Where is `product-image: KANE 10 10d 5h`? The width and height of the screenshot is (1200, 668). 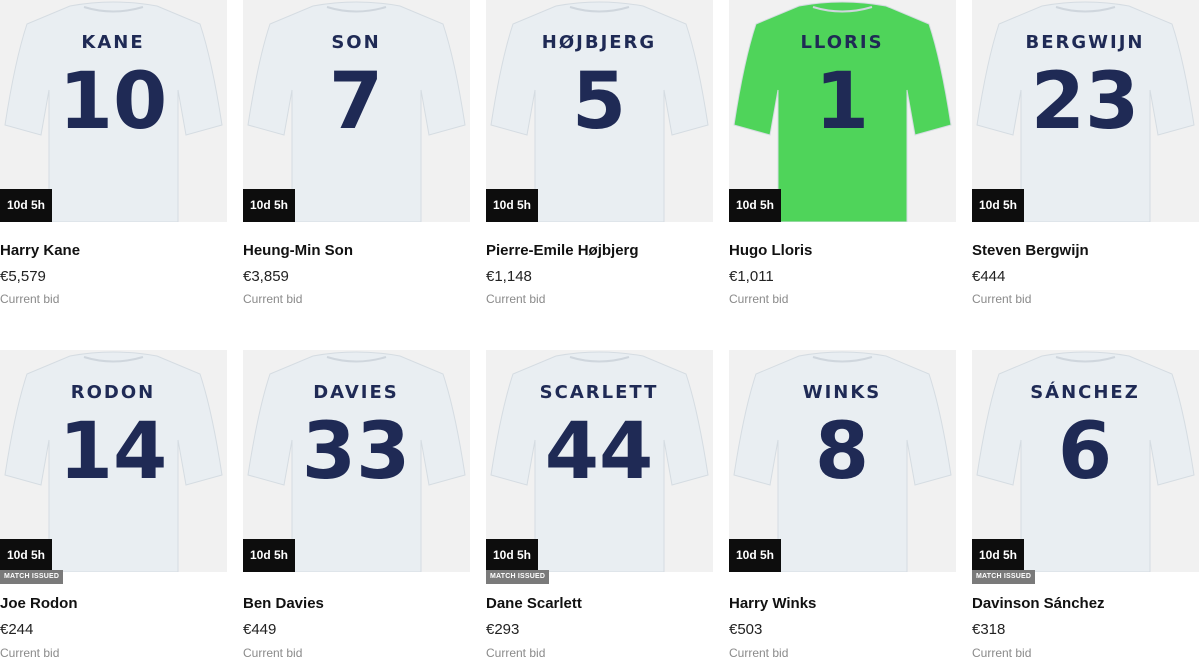 product-image: KANE 10 10d 5h is located at coordinates (113, 111).